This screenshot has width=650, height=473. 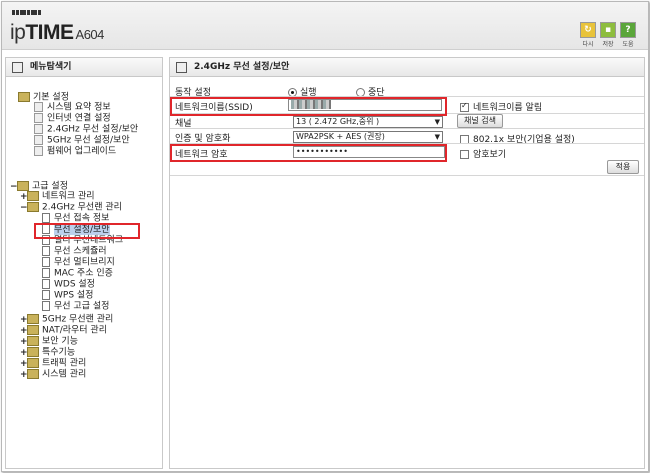 I want to click on highlight-box-password, so click(x=308, y=153).